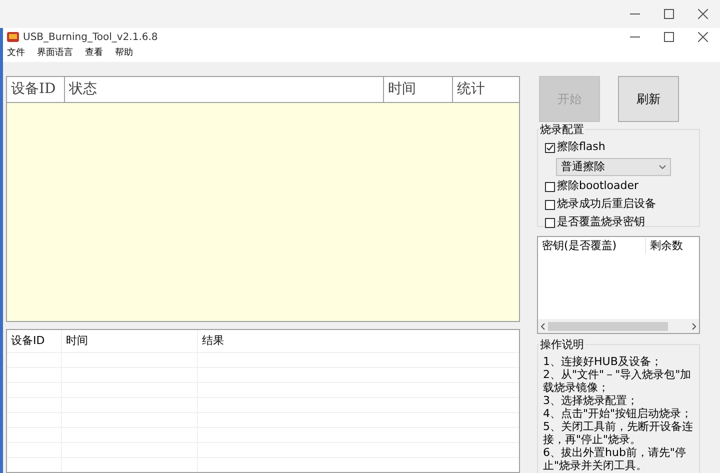  What do you see at coordinates (55, 54) in the screenshot?
I see `menu-item: 界面语言` at bounding box center [55, 54].